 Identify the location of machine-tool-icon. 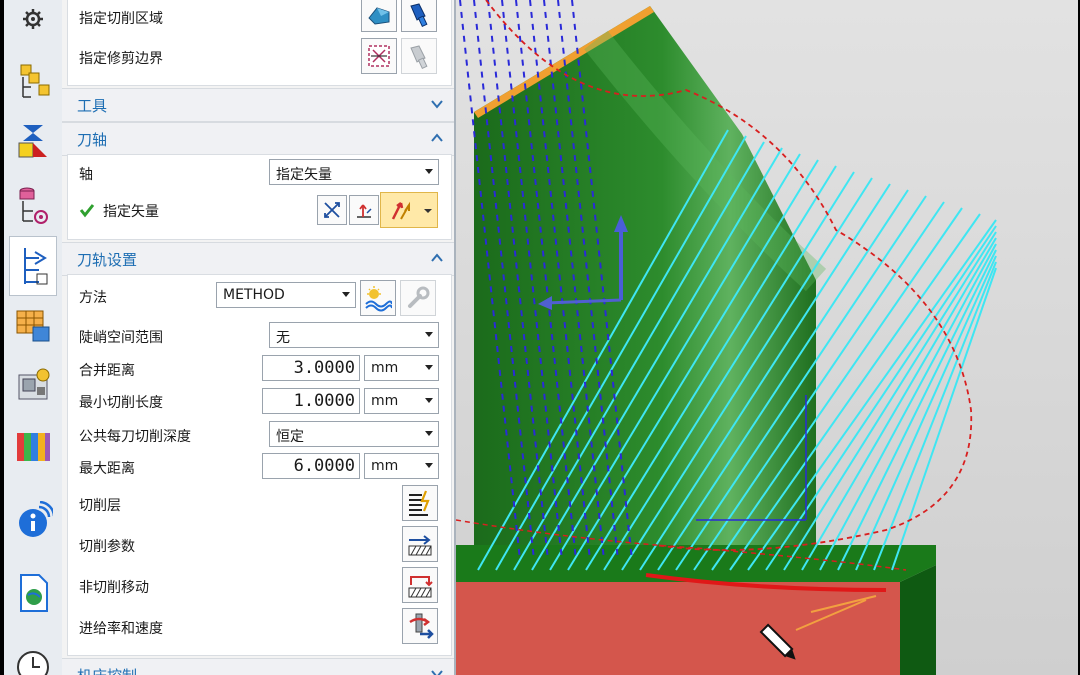
(33, 385).